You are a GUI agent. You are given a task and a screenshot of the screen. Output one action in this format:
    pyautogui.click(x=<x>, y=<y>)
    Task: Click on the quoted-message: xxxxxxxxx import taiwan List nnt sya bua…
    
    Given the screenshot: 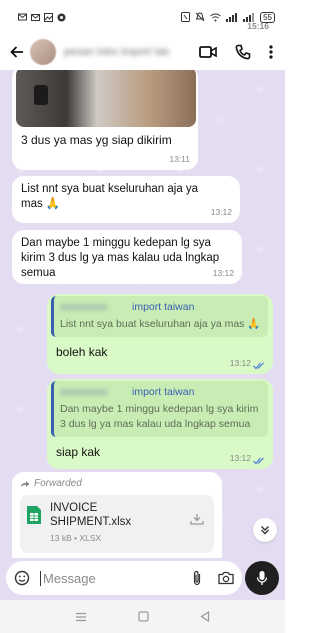 What is the action you would take?
    pyautogui.click(x=159, y=316)
    